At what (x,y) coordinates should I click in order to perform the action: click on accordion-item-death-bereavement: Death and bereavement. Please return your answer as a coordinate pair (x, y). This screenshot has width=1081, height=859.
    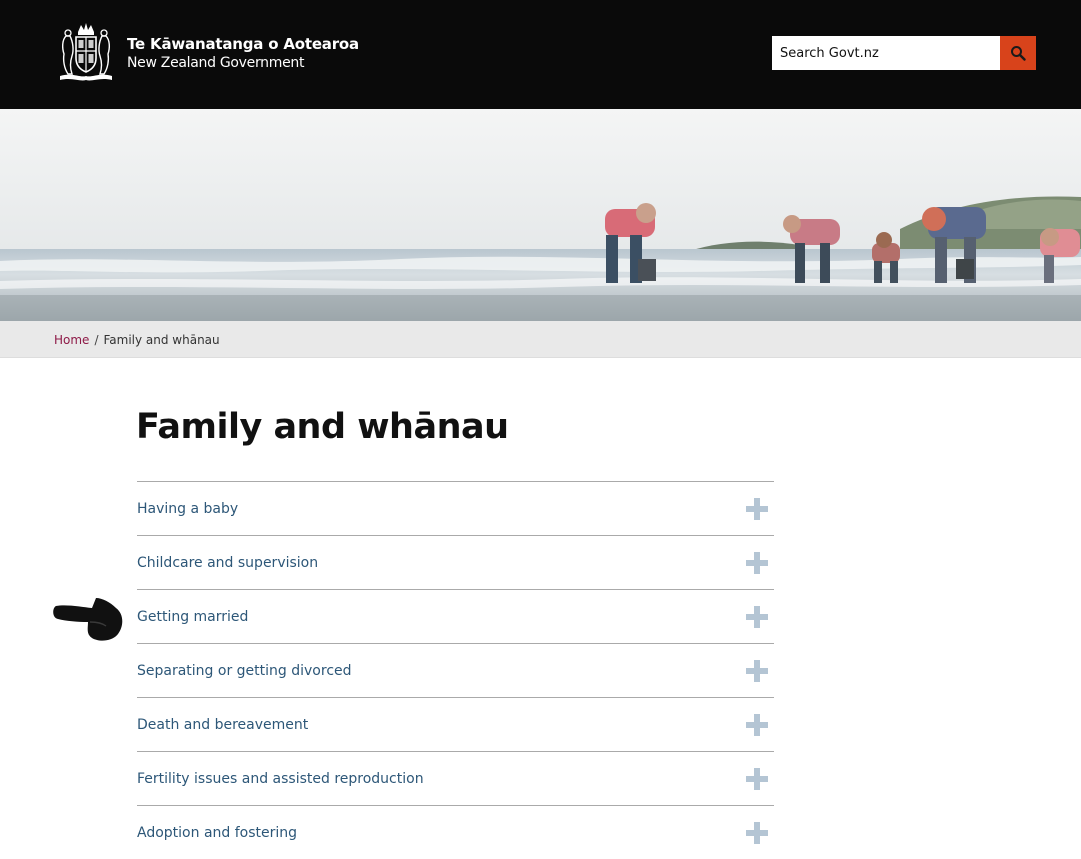
    Looking at the image, I should click on (455, 724).